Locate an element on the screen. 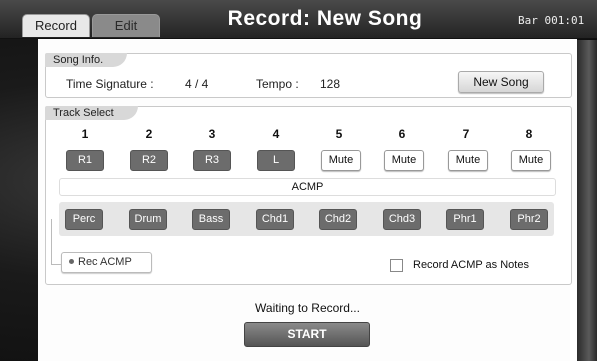 The height and width of the screenshot is (361, 597). track-select-label: Track Select is located at coordinates (91, 113).